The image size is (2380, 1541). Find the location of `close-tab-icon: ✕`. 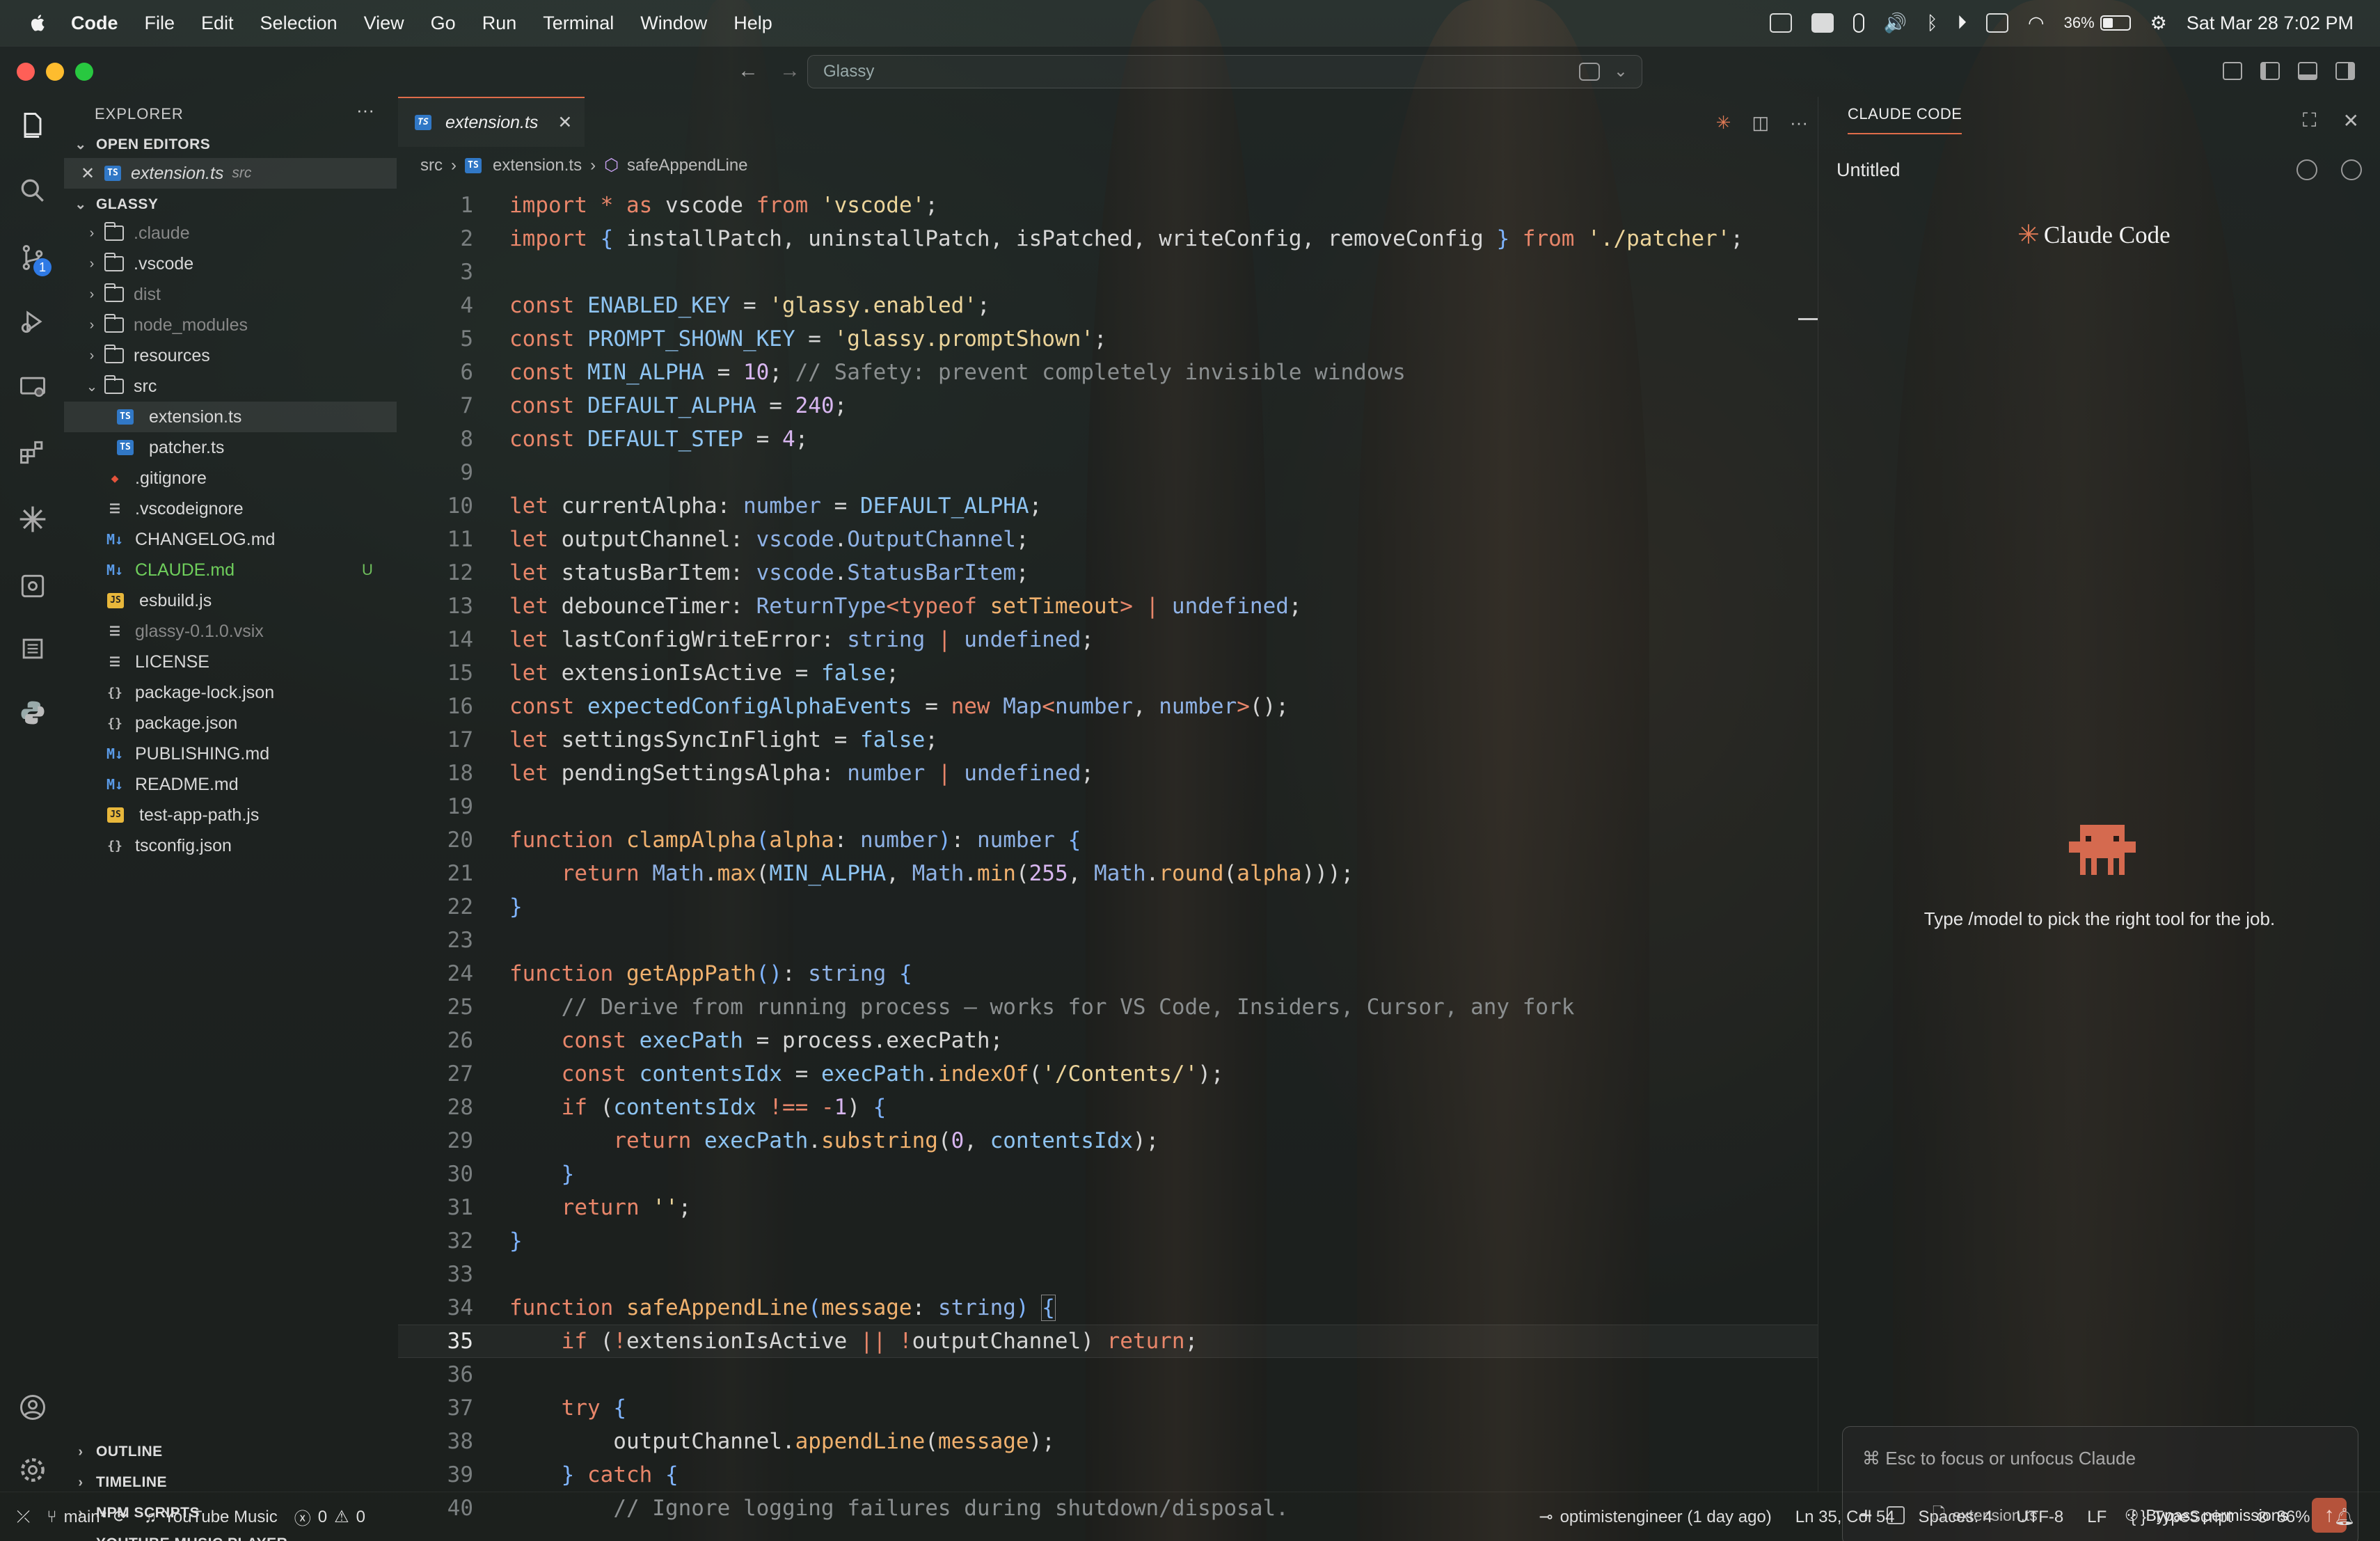

close-tab-icon: ✕ is located at coordinates (564, 122).